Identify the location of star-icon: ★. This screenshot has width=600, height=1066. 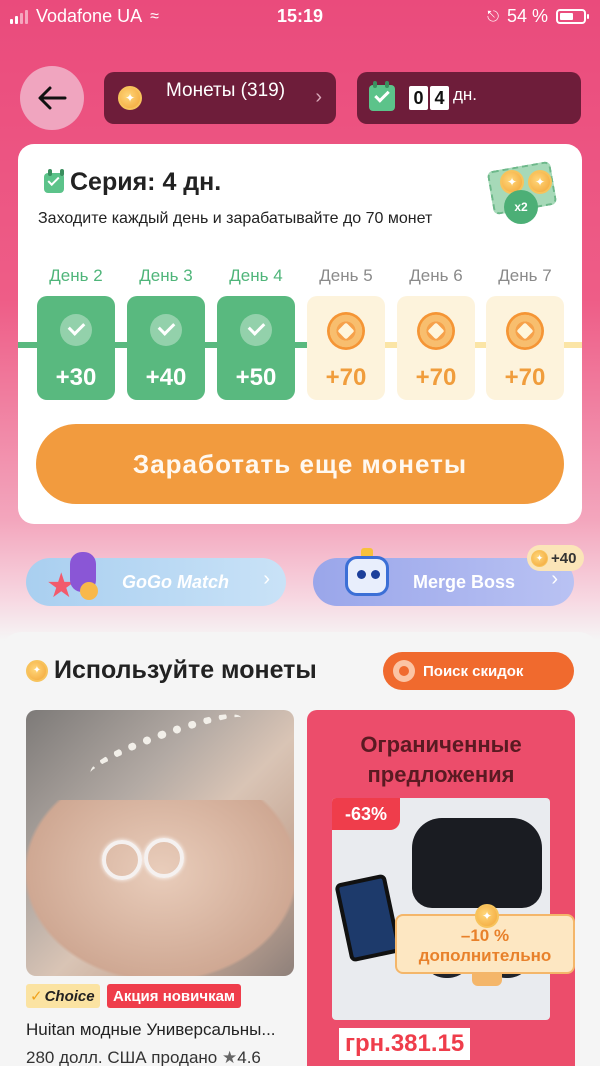
(229, 1057).